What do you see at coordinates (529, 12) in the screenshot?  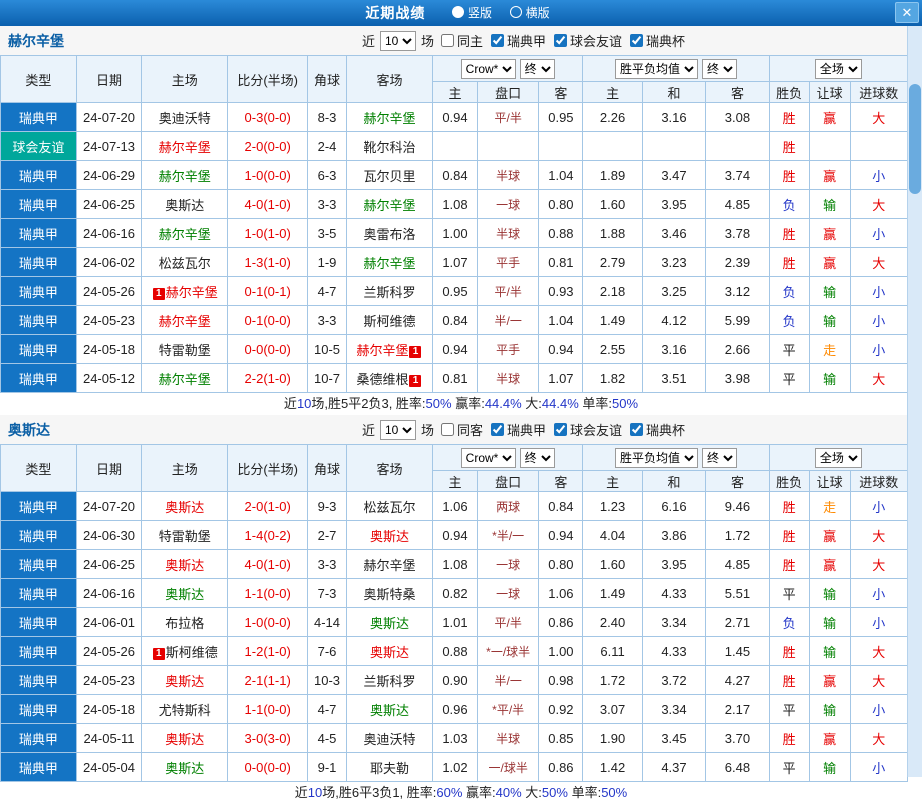 I see `layout-radio-horizontal: 横版` at bounding box center [529, 12].